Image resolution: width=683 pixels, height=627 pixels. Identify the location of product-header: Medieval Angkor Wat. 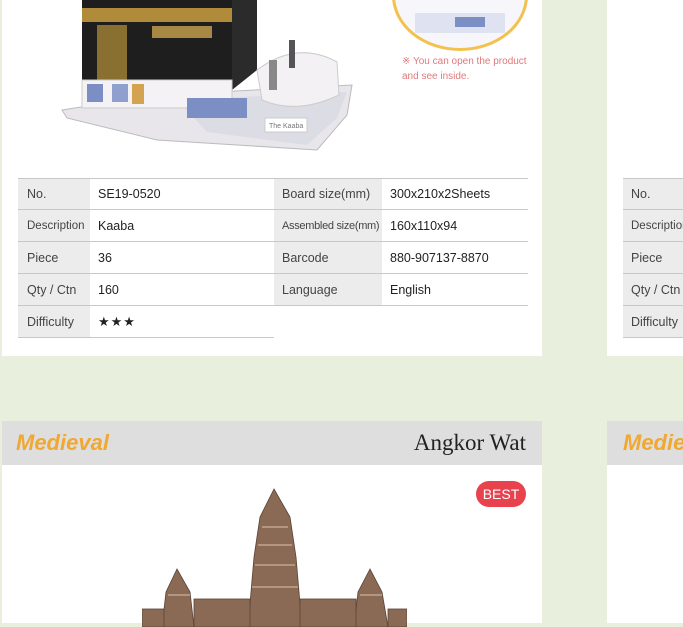
(272, 443).